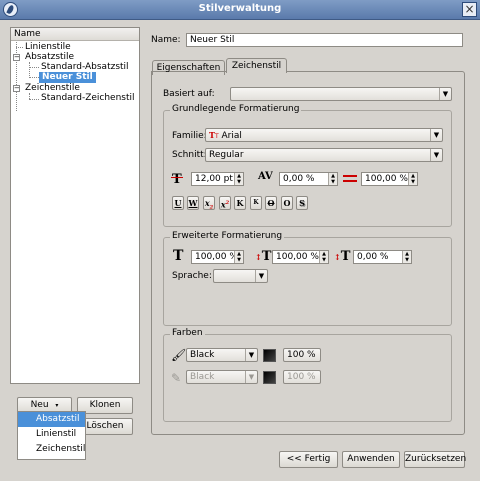 The width and height of the screenshot is (480, 481). What do you see at coordinates (265, 176) in the screenshot?
I see `tracking-icon: AV` at bounding box center [265, 176].